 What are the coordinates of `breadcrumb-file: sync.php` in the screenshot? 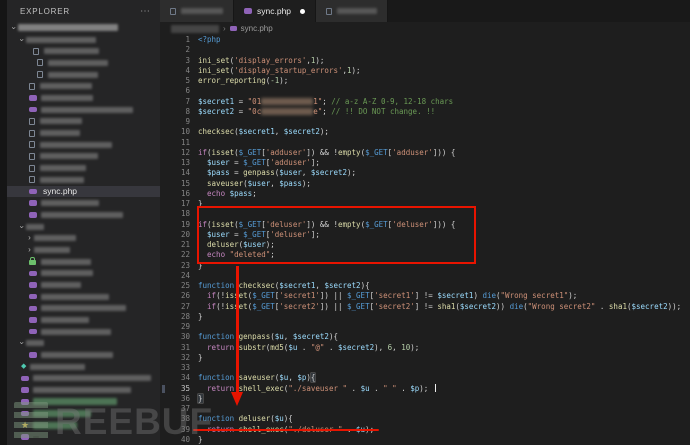 It's located at (257, 28).